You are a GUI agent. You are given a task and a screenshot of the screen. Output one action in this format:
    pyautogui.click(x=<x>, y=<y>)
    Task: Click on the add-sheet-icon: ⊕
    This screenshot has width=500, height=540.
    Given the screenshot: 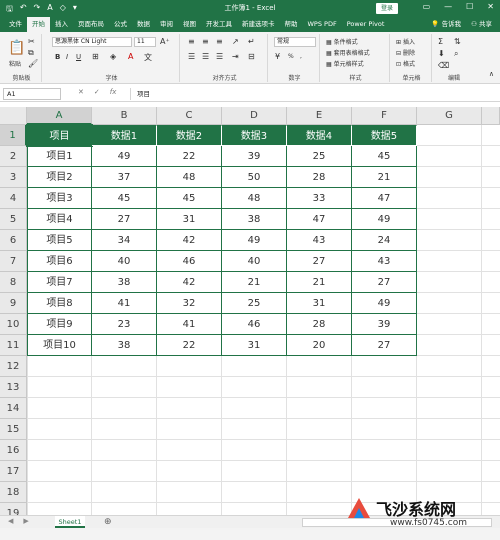 What is the action you would take?
    pyautogui.click(x=108, y=522)
    